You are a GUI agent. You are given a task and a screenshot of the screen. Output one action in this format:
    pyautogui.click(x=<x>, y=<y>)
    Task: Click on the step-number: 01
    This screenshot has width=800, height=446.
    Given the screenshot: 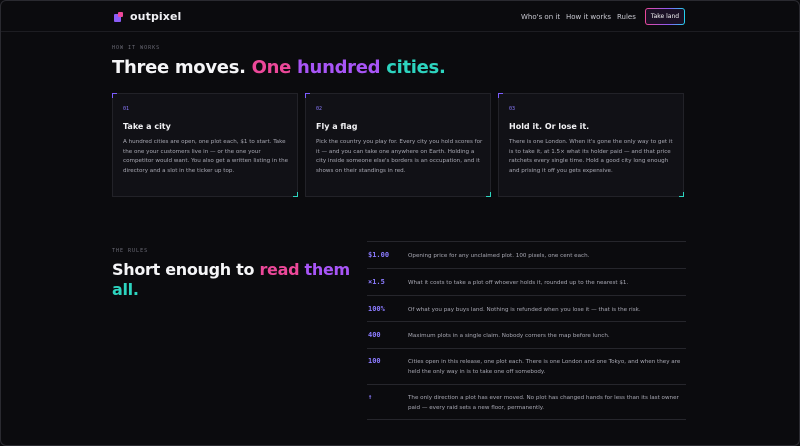 What is the action you would take?
    pyautogui.click(x=126, y=109)
    